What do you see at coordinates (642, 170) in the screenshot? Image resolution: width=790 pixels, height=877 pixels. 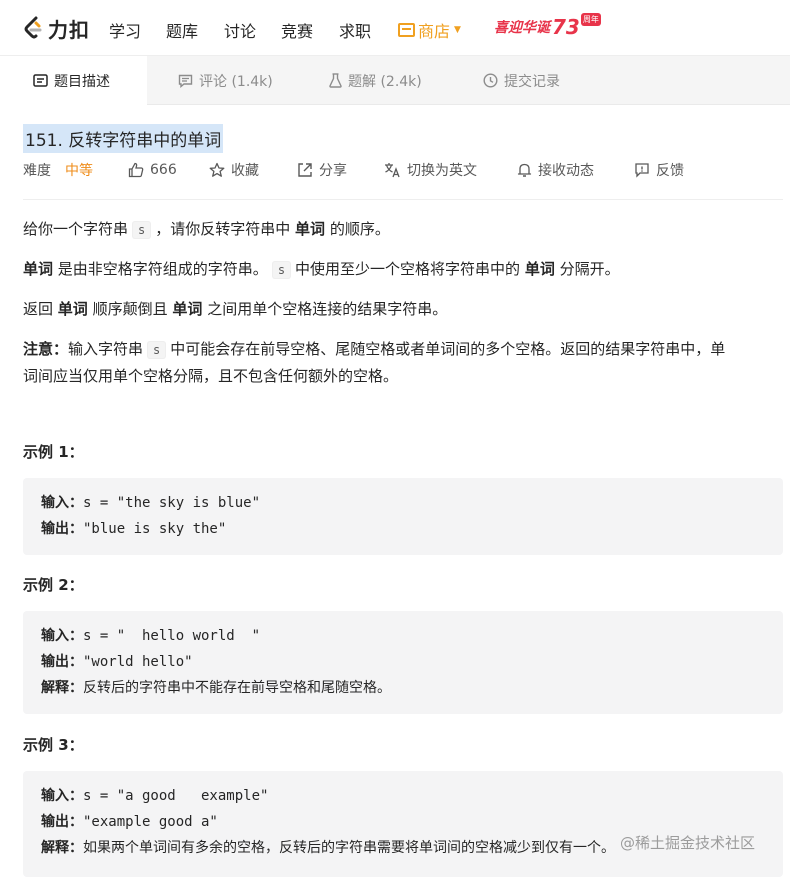 I see `feedback-icon` at bounding box center [642, 170].